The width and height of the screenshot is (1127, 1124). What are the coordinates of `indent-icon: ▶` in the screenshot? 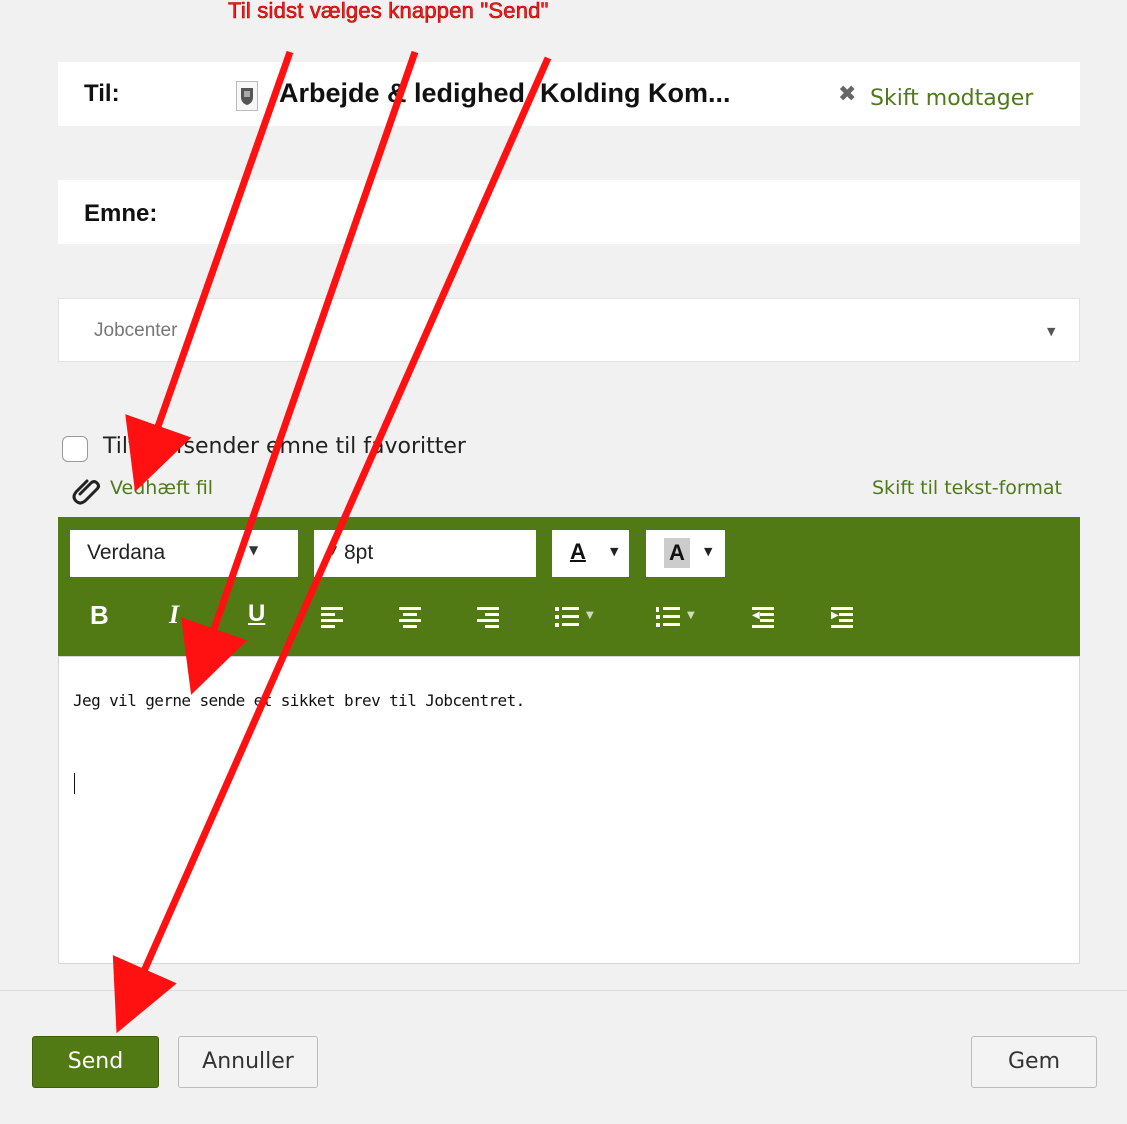 It's located at (842, 618).